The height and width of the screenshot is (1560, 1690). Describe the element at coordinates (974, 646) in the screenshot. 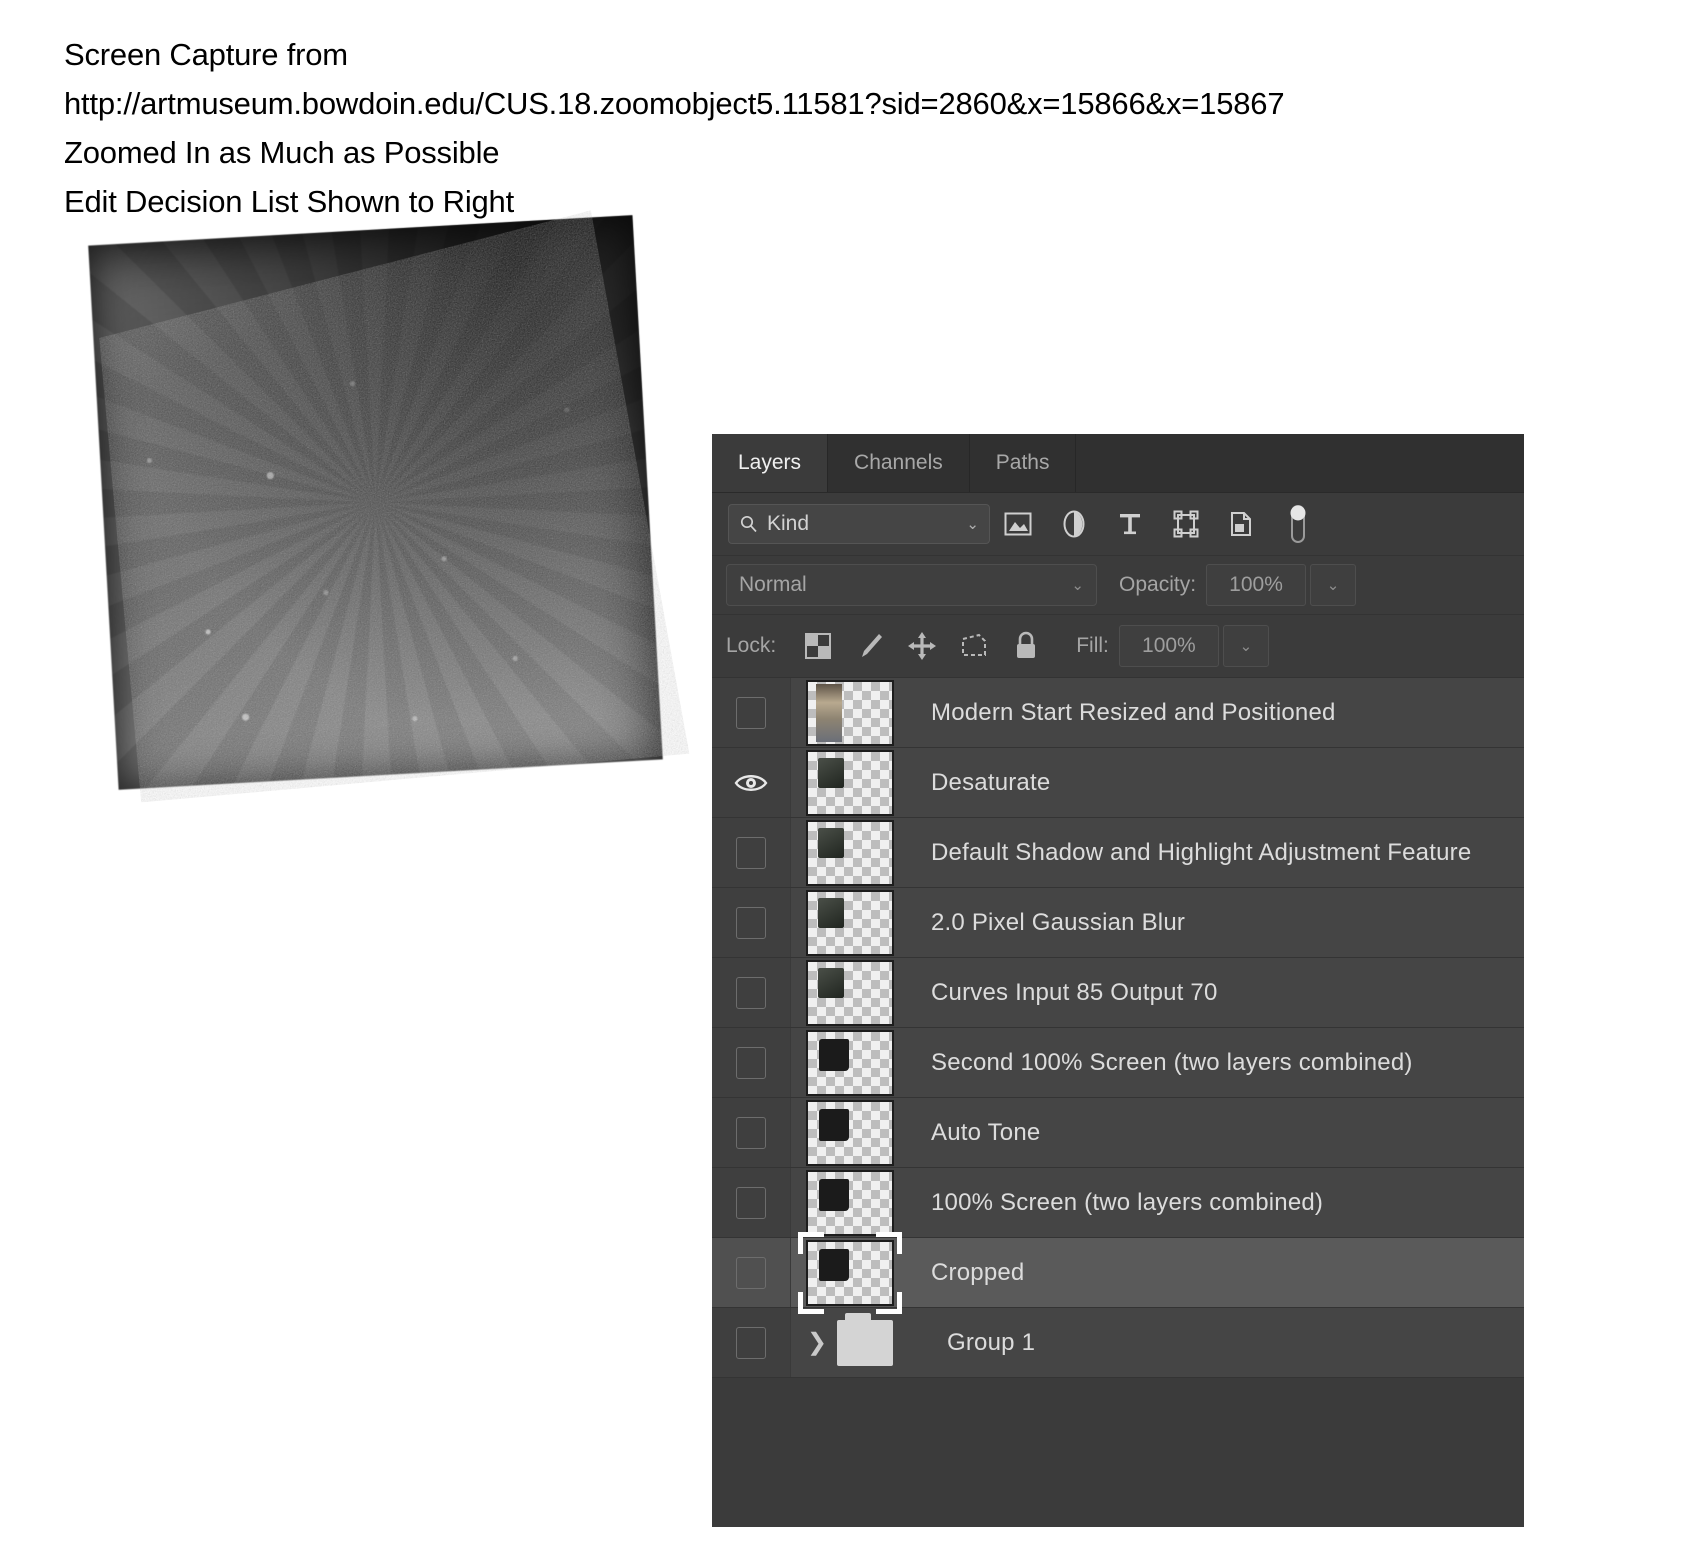

I see `lock-artboard-nesting-icon` at that location.